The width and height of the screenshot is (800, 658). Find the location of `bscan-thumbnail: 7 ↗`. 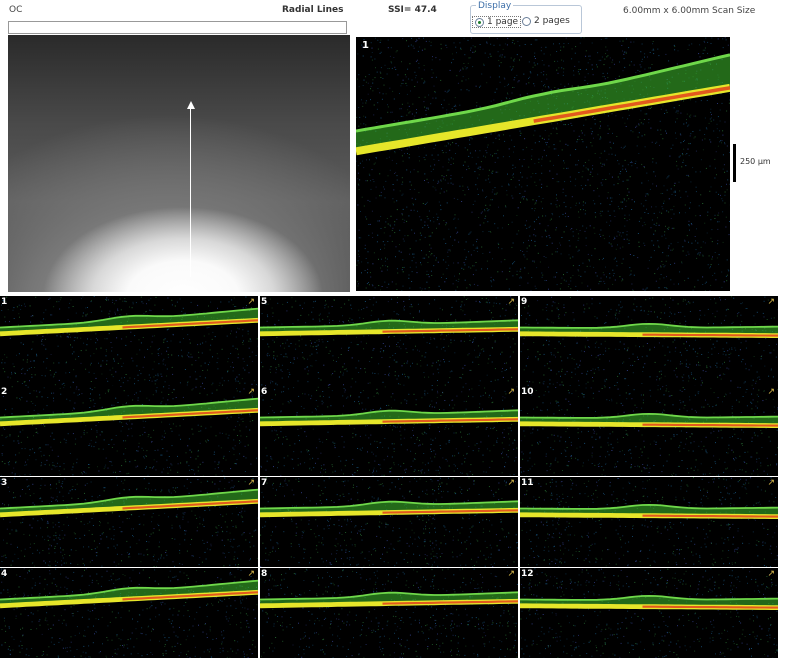

bscan-thumbnail: 7 ↗ is located at coordinates (389, 522).